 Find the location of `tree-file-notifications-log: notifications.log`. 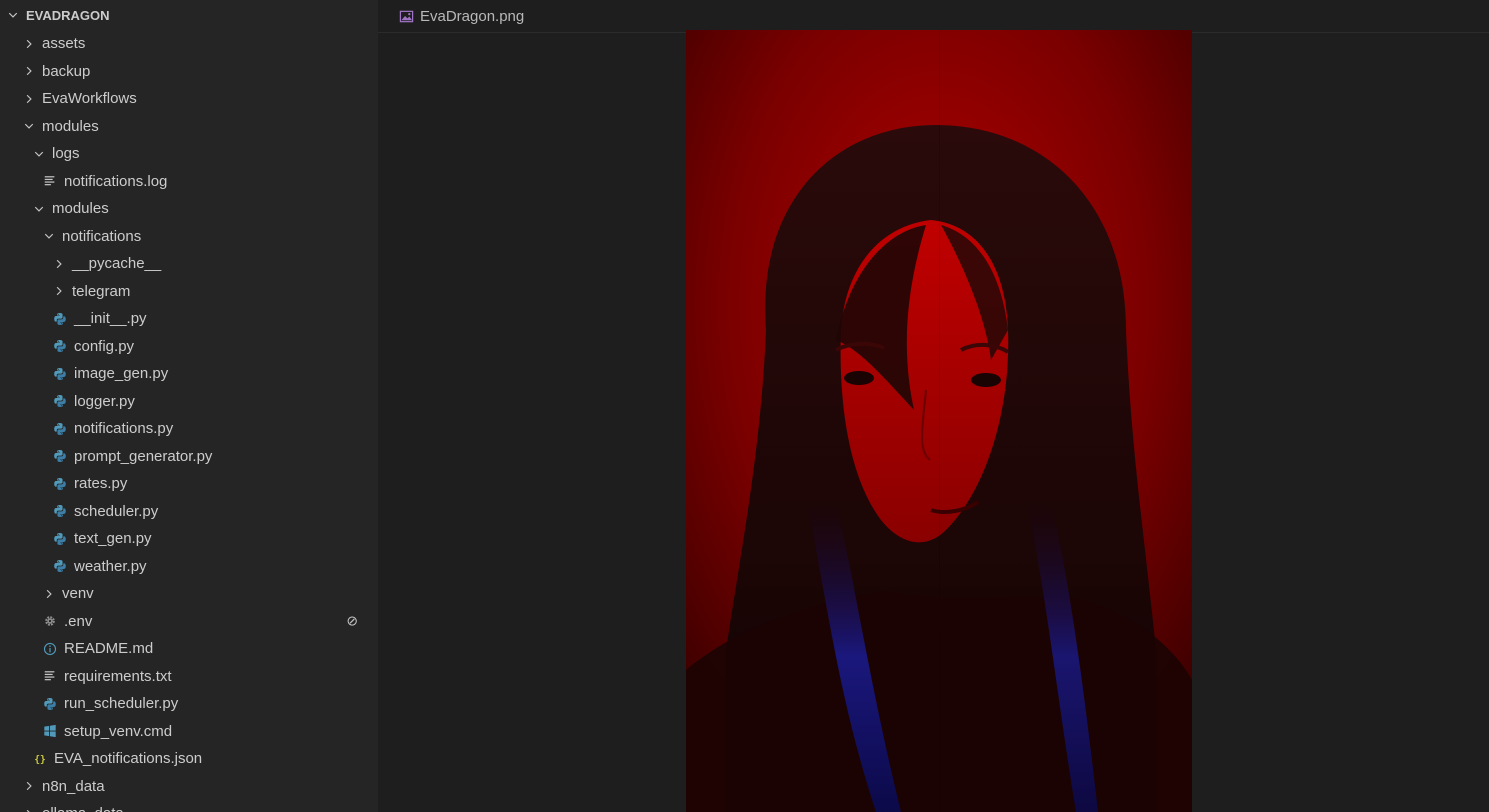

tree-file-notifications-log: notifications.log is located at coordinates (189, 182).